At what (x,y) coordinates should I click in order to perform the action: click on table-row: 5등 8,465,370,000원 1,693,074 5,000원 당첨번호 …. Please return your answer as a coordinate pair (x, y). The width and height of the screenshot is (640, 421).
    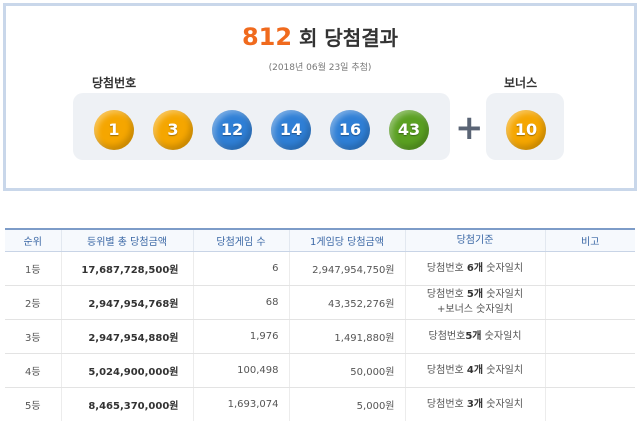
    Looking at the image, I should click on (320, 404).